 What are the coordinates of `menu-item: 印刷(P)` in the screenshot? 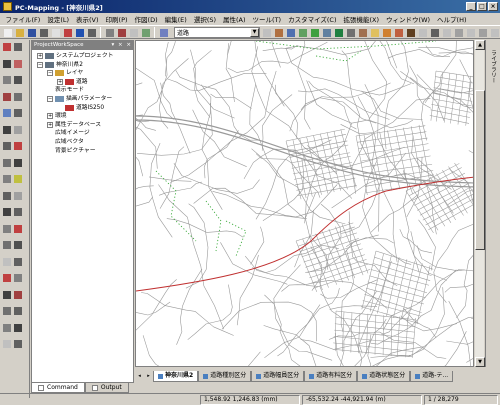 It's located at (116, 19).